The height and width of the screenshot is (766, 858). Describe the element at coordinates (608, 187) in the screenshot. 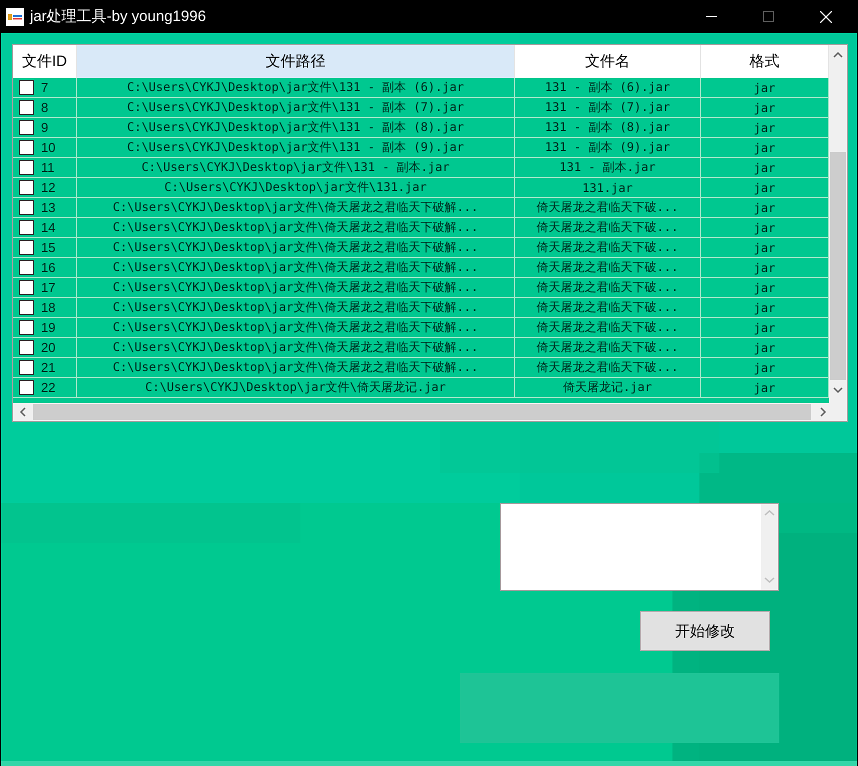

I see `table-cell: 131.jar` at that location.